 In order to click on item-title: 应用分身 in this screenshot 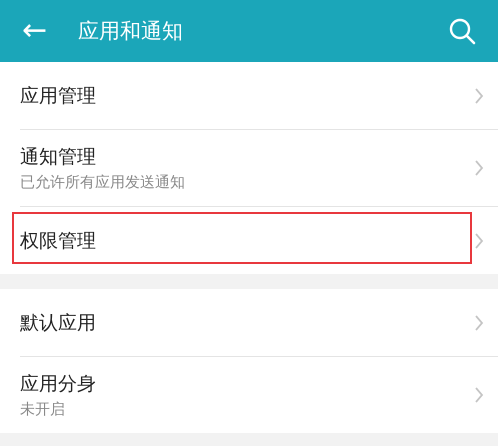, I will do `click(58, 384)`.